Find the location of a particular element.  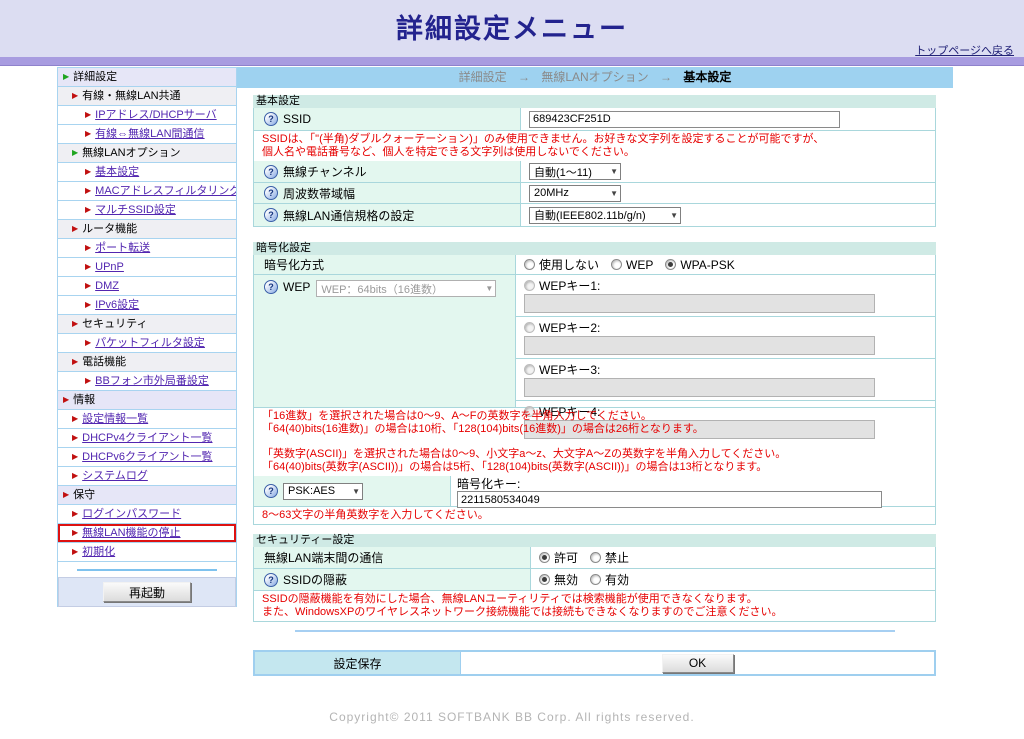

page-header: 詳細設定メニュー トップページへ戻る is located at coordinates (512, 28).